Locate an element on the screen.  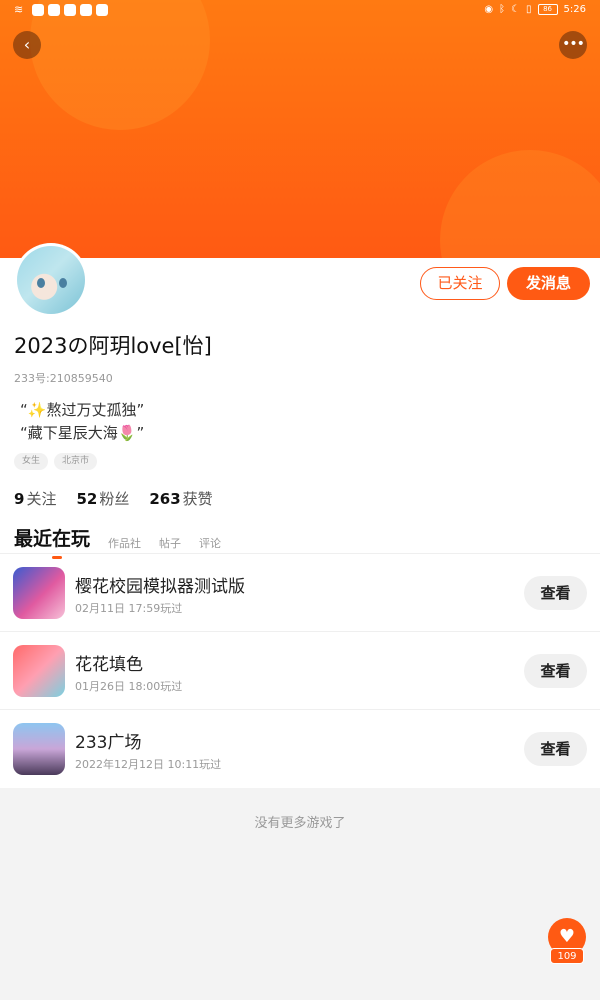
battery-icon: 86 is located at coordinates (547, 9).